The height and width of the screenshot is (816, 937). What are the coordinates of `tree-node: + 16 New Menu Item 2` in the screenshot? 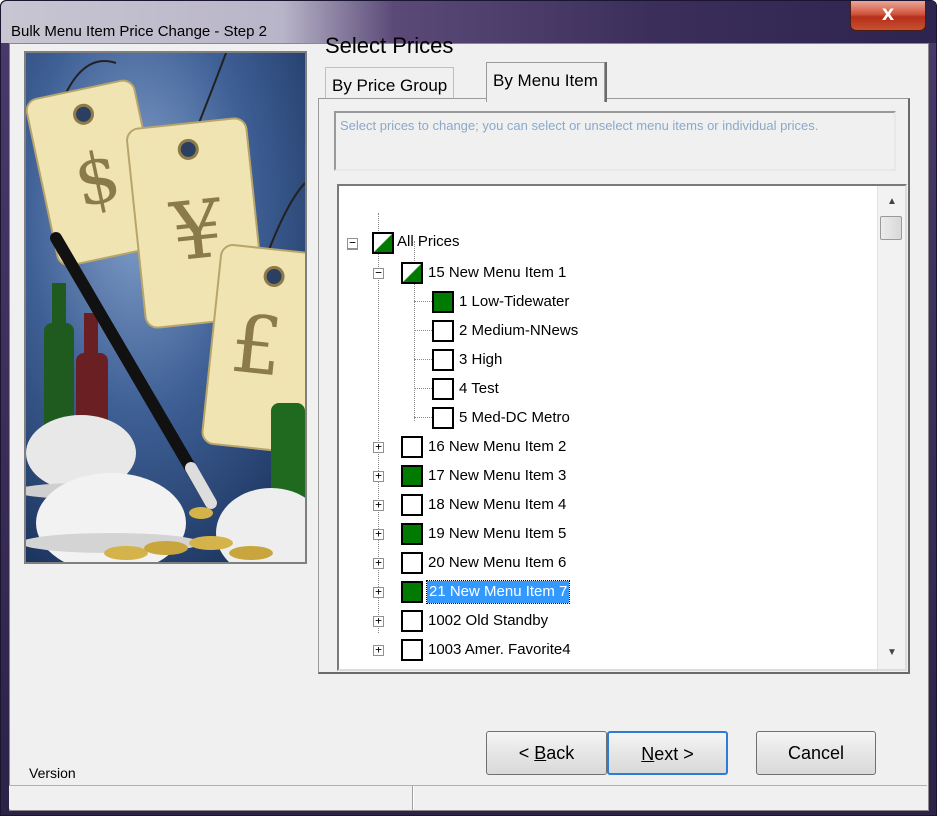 It's located at (489, 447).